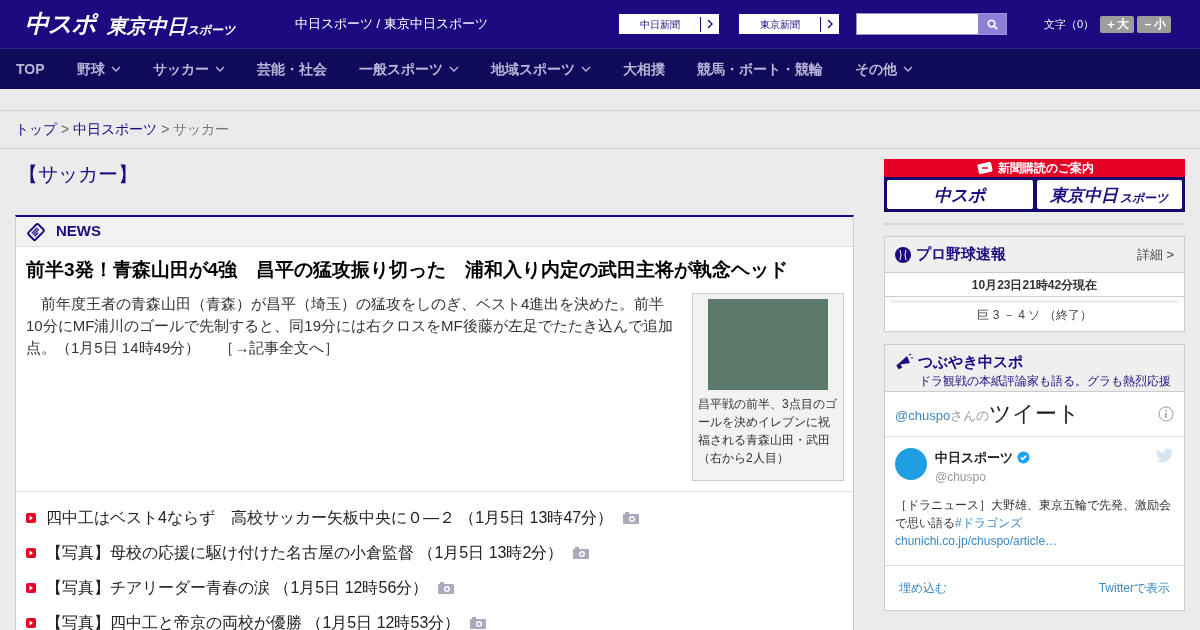  I want to click on search-field, so click(931, 24).